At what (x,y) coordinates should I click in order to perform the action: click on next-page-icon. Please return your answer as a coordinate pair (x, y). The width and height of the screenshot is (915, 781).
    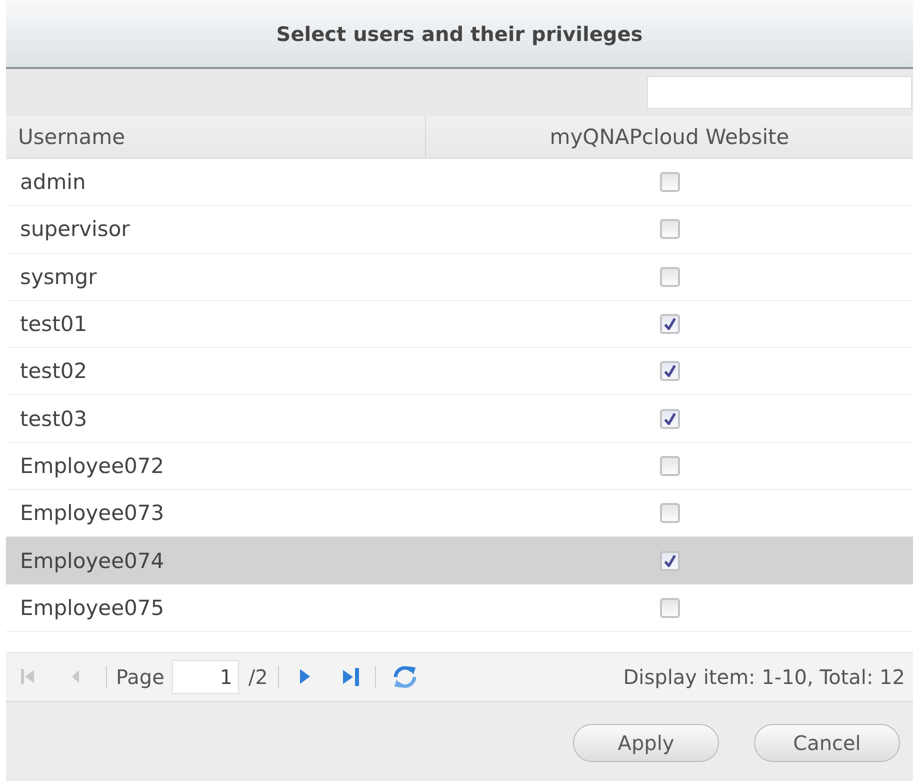
    Looking at the image, I should click on (305, 676).